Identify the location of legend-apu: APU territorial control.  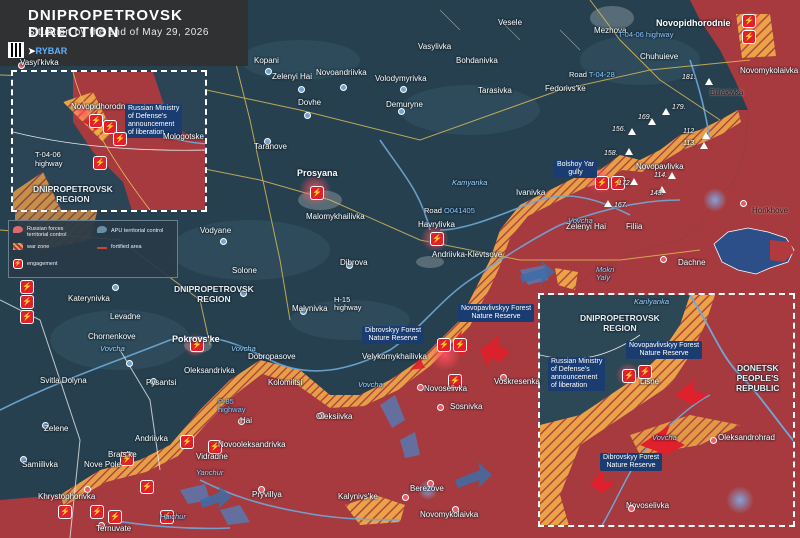
(137, 231).